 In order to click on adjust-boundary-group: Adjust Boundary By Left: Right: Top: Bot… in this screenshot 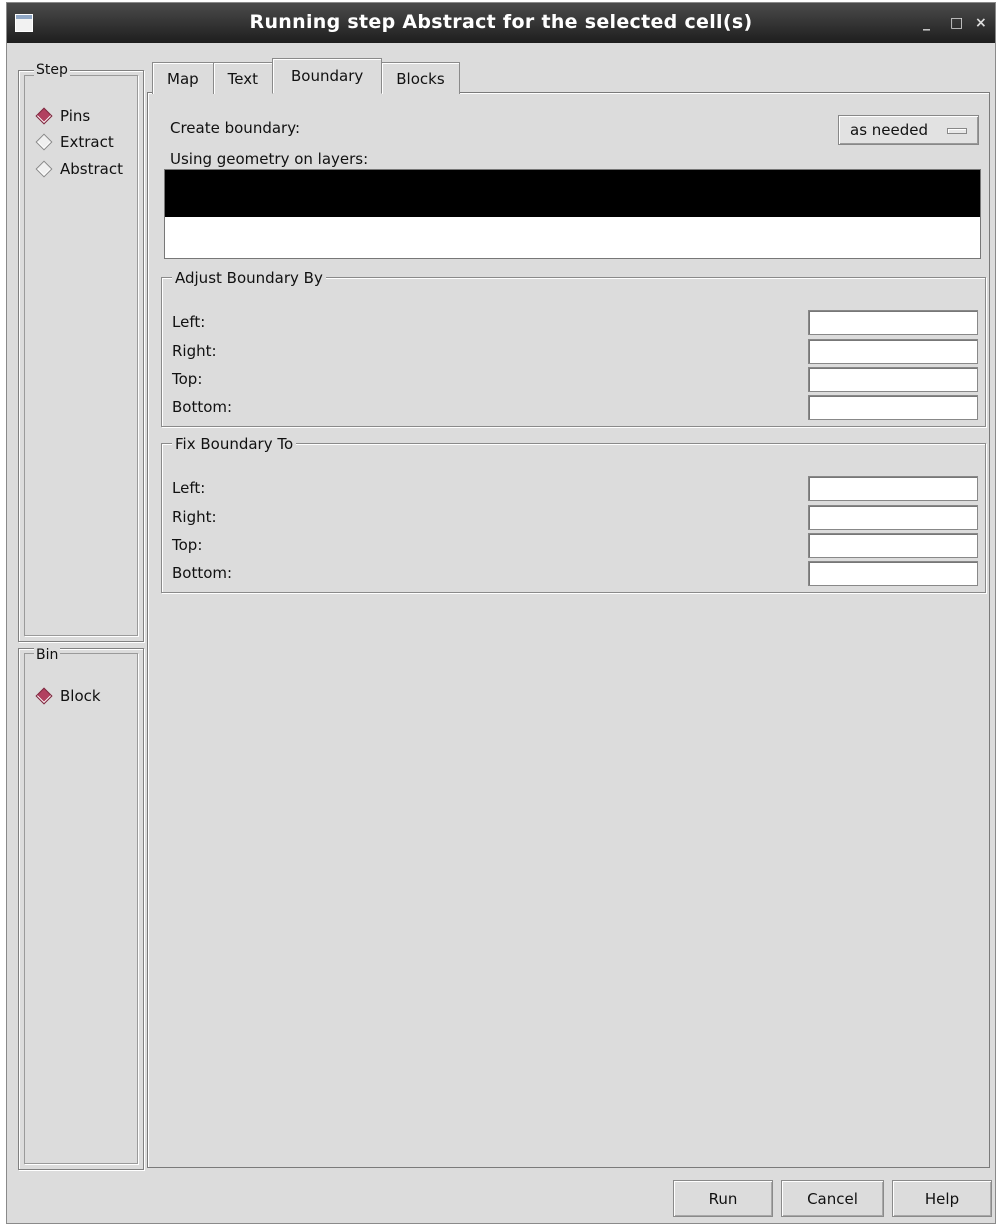, I will do `click(573, 348)`.